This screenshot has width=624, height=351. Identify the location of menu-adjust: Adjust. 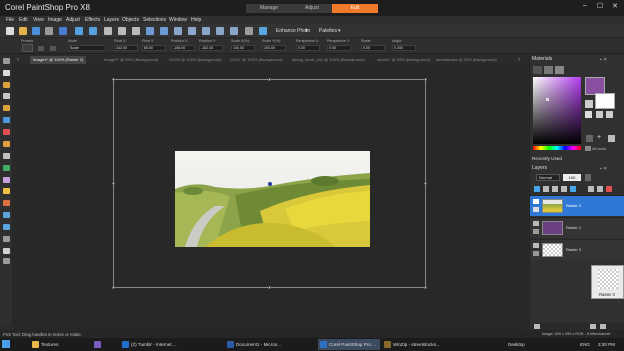
(73, 20).